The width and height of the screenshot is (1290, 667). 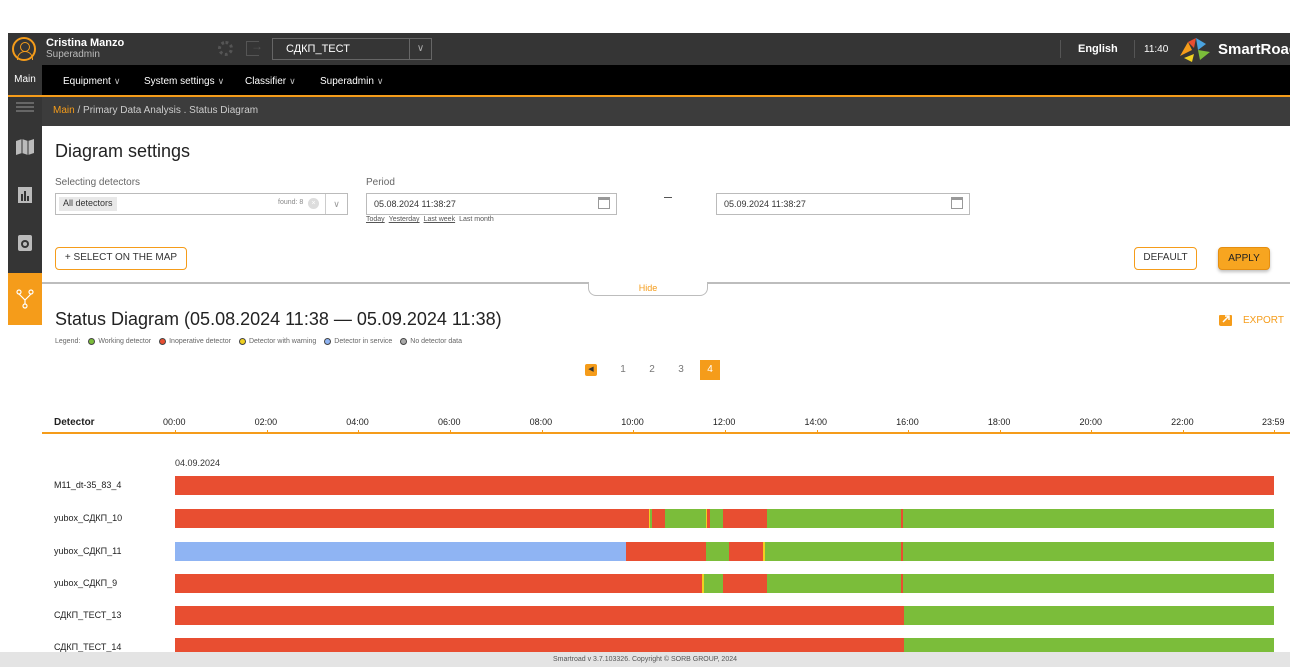 What do you see at coordinates (87, 647) in the screenshot?
I see `detector-name: СДКП_ТЕСТ_14` at bounding box center [87, 647].